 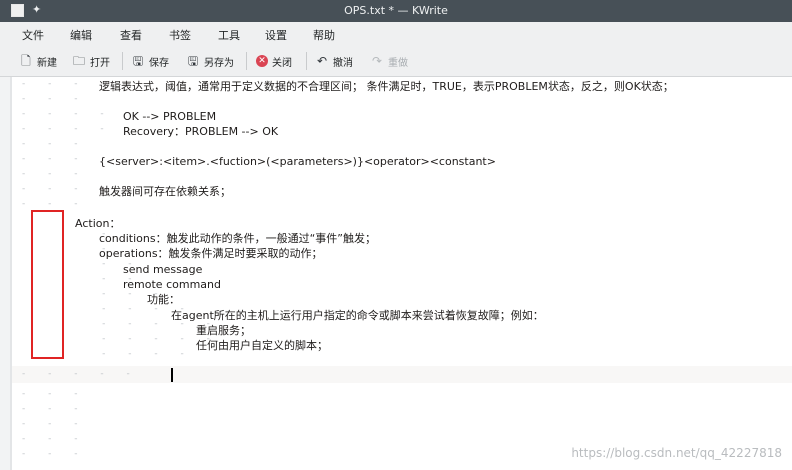 What do you see at coordinates (377, 61) in the screenshot?
I see `redo-icon: ↷` at bounding box center [377, 61].